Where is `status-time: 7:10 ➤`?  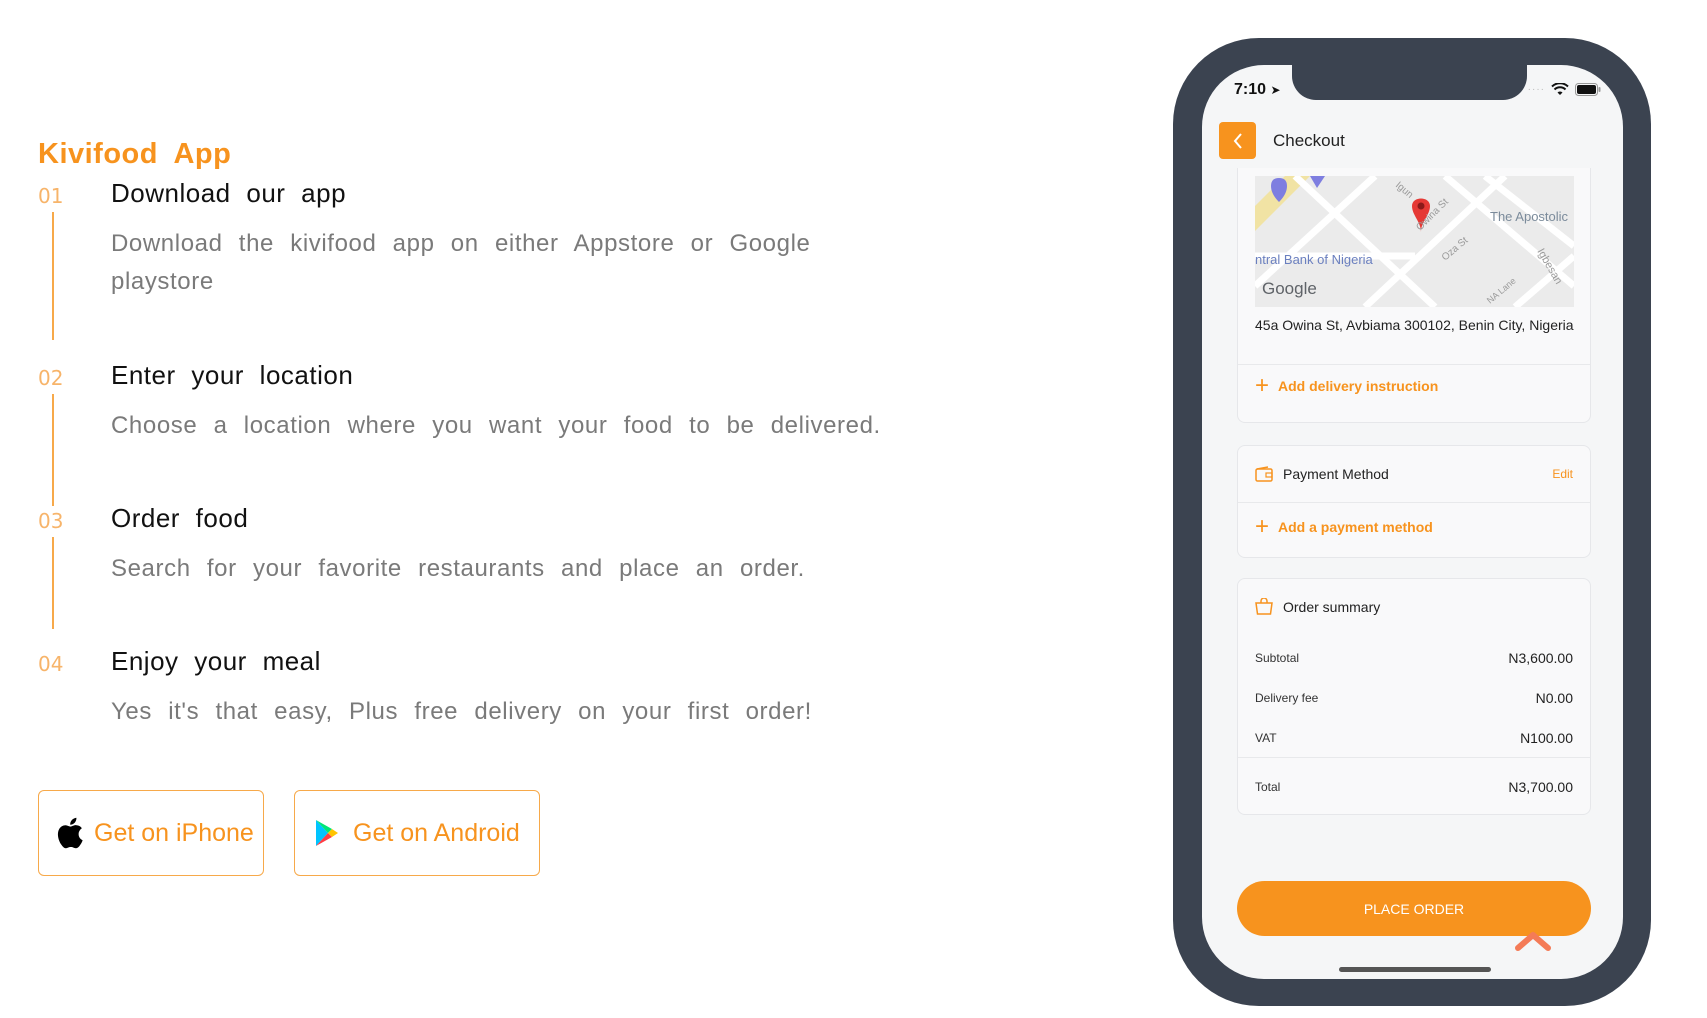
status-time: 7:10 ➤ is located at coordinates (1257, 90).